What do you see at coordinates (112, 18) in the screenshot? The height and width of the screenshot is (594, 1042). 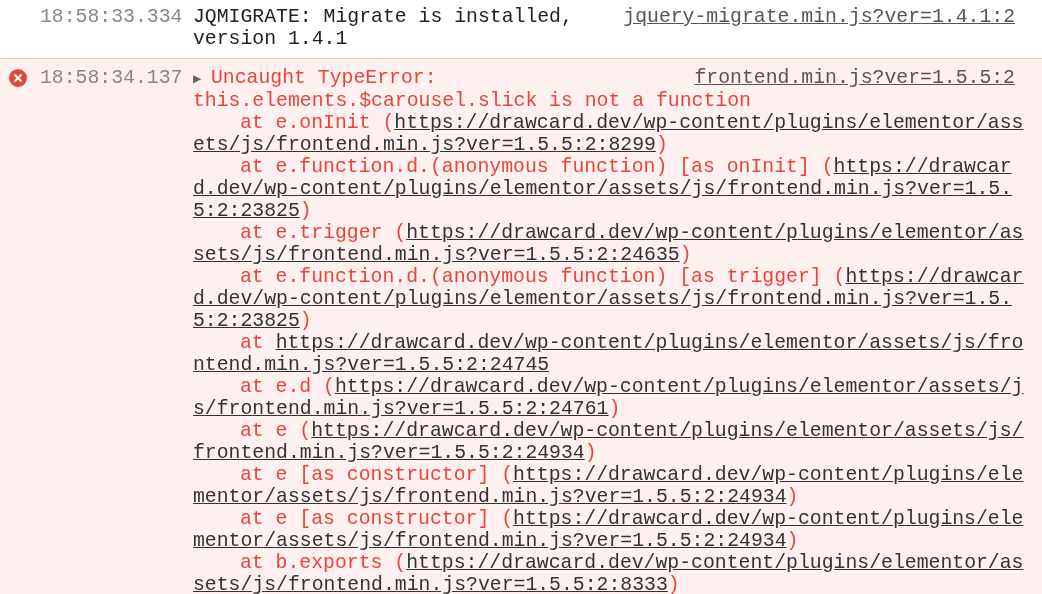 I see `timestamp: 18:58:33.334` at bounding box center [112, 18].